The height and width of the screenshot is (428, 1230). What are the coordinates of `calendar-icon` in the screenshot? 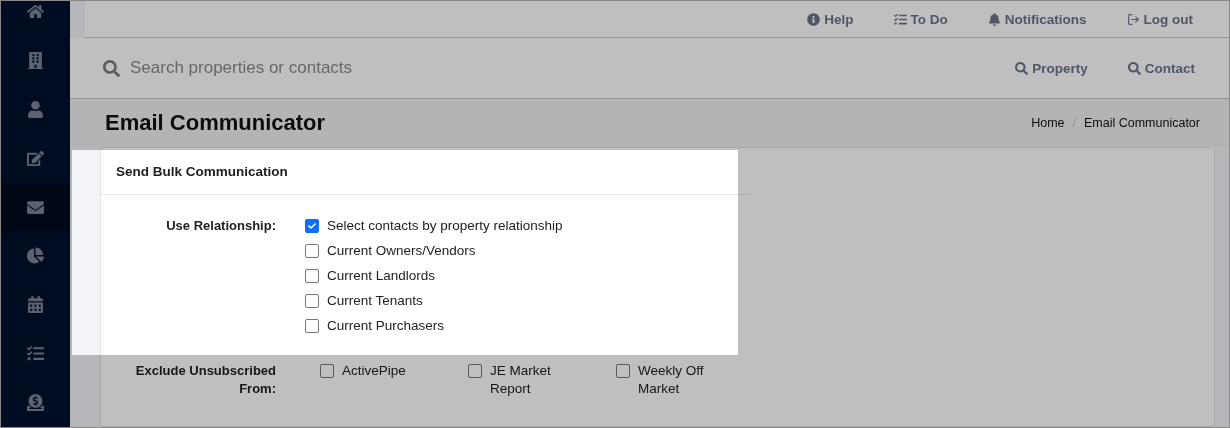 It's located at (35, 305).